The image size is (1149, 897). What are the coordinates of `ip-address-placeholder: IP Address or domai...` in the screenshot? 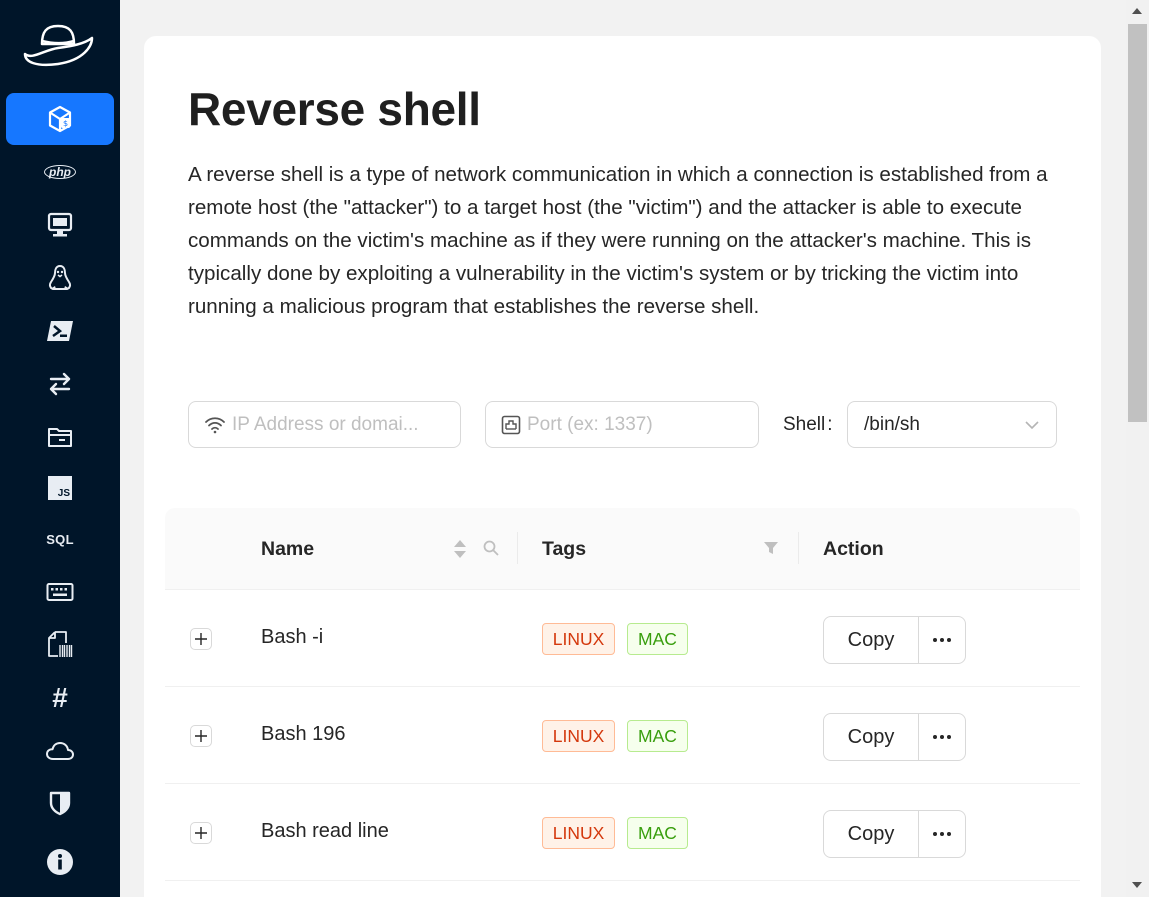 It's located at (325, 424).